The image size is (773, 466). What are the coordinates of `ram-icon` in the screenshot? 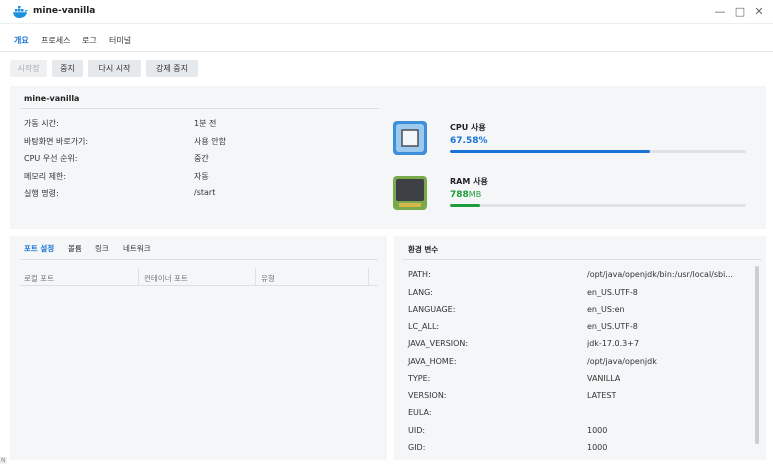 It's located at (410, 193).